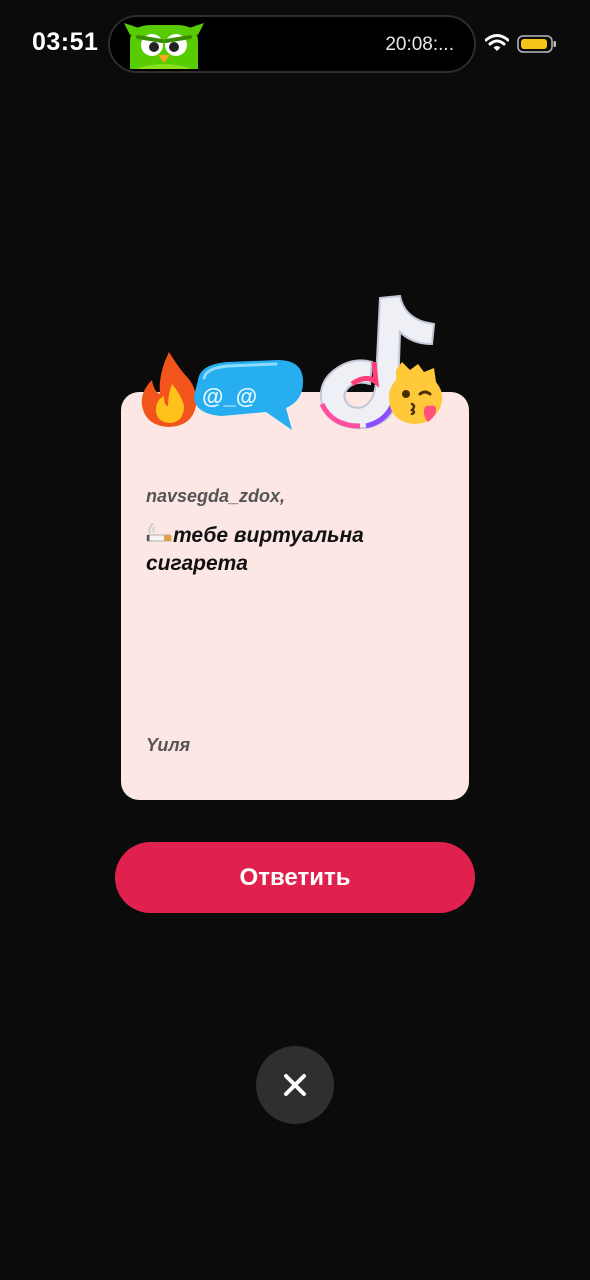  Describe the element at coordinates (159, 532) in the screenshot. I see `cigarette-emoji-icon` at that location.